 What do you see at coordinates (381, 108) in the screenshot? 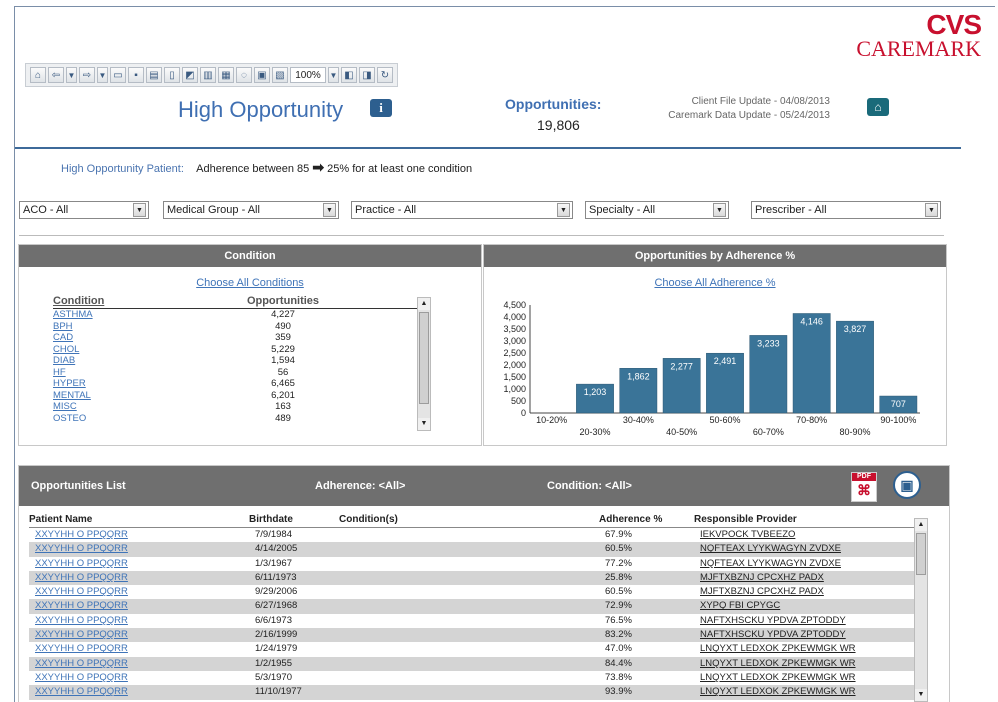
I see `info-icon: i` at bounding box center [381, 108].